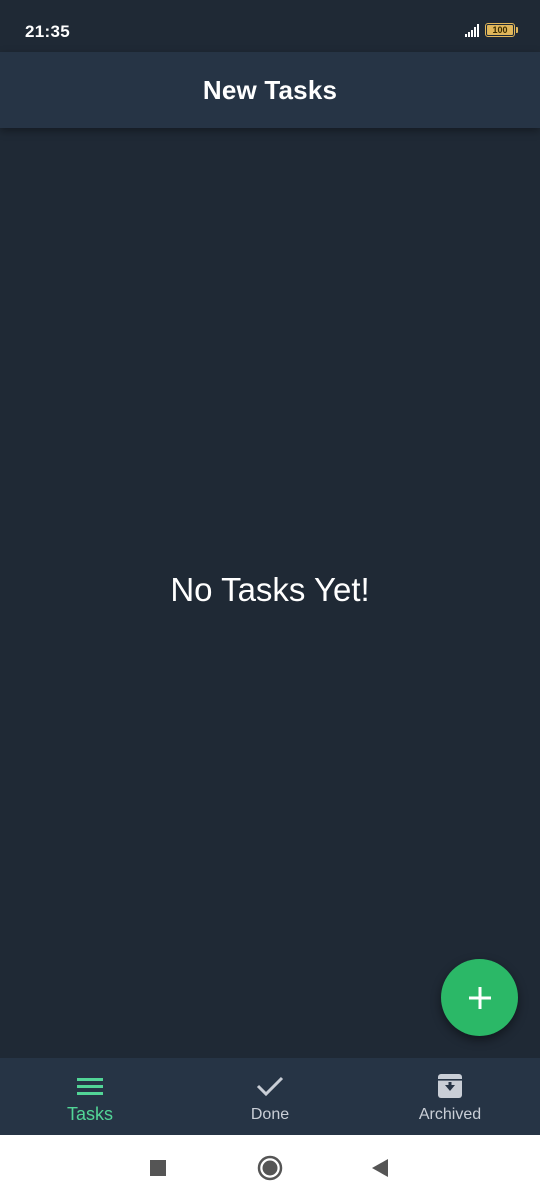  What do you see at coordinates (450, 1086) in the screenshot?
I see `archive-icon` at bounding box center [450, 1086].